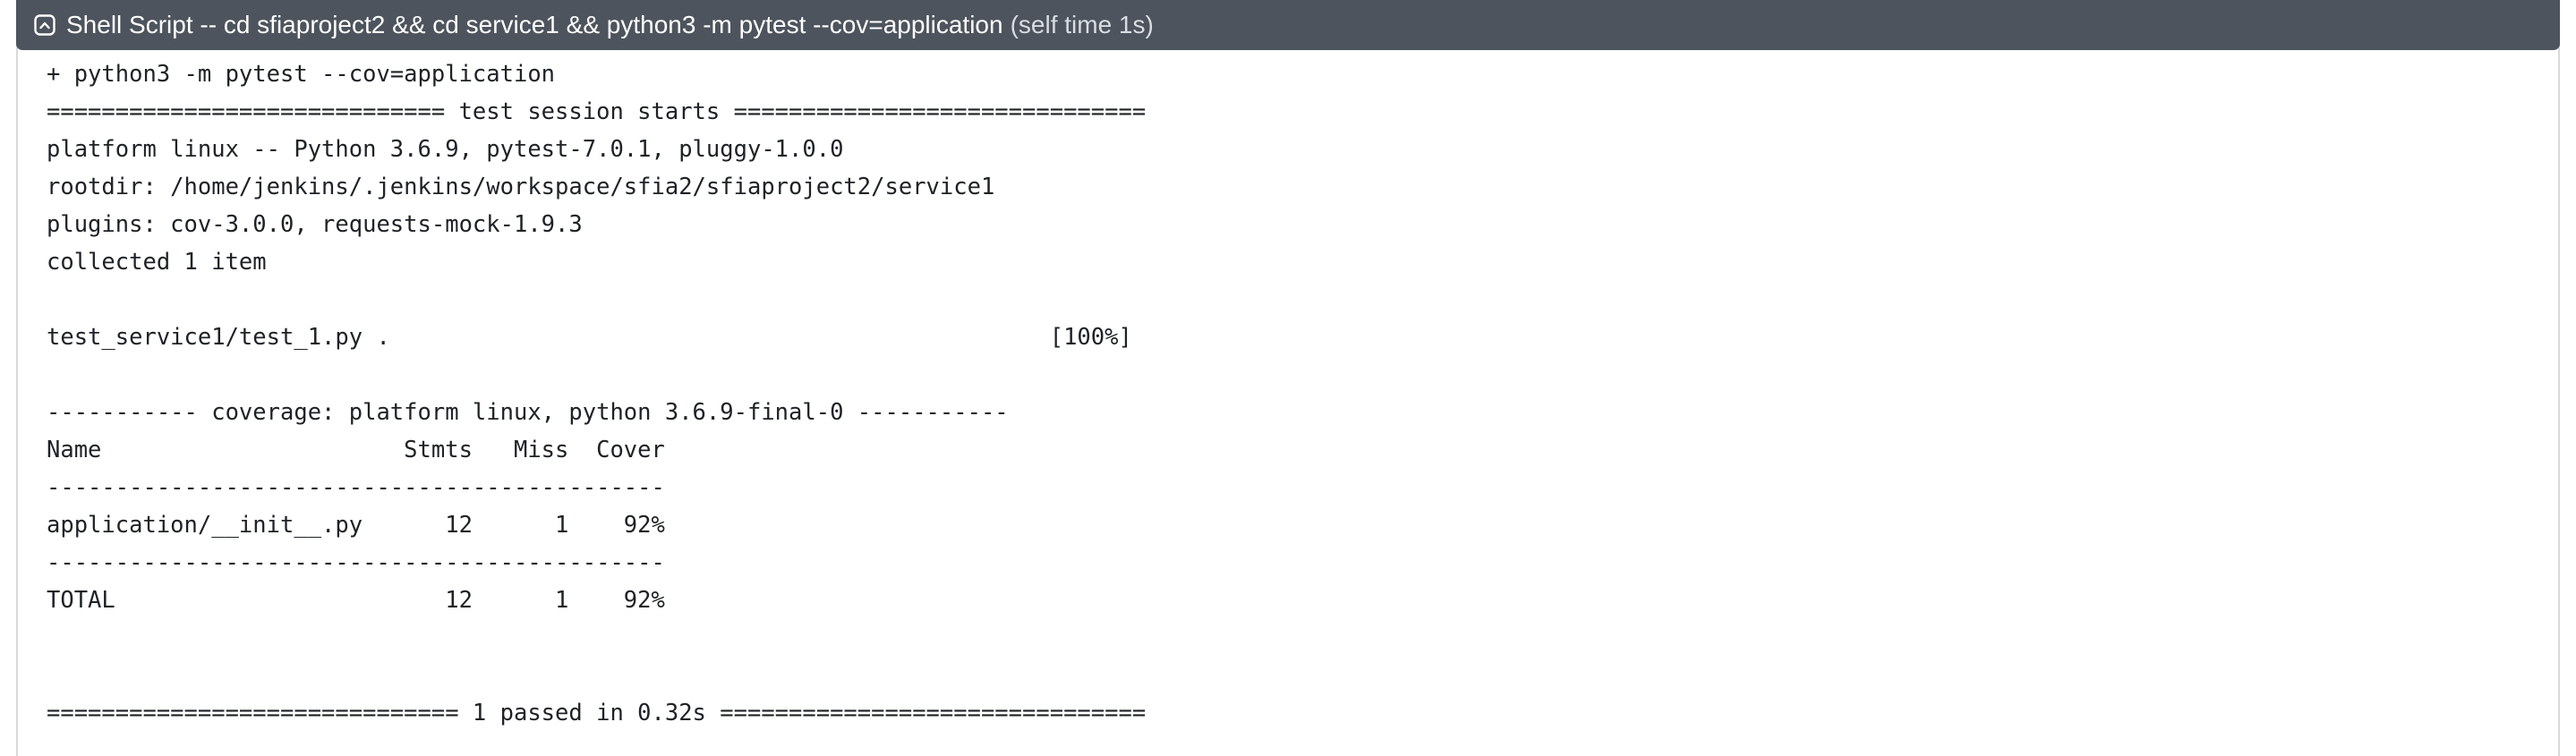  I want to click on log-line: TOTAL 12 1 92%, so click(356, 600).